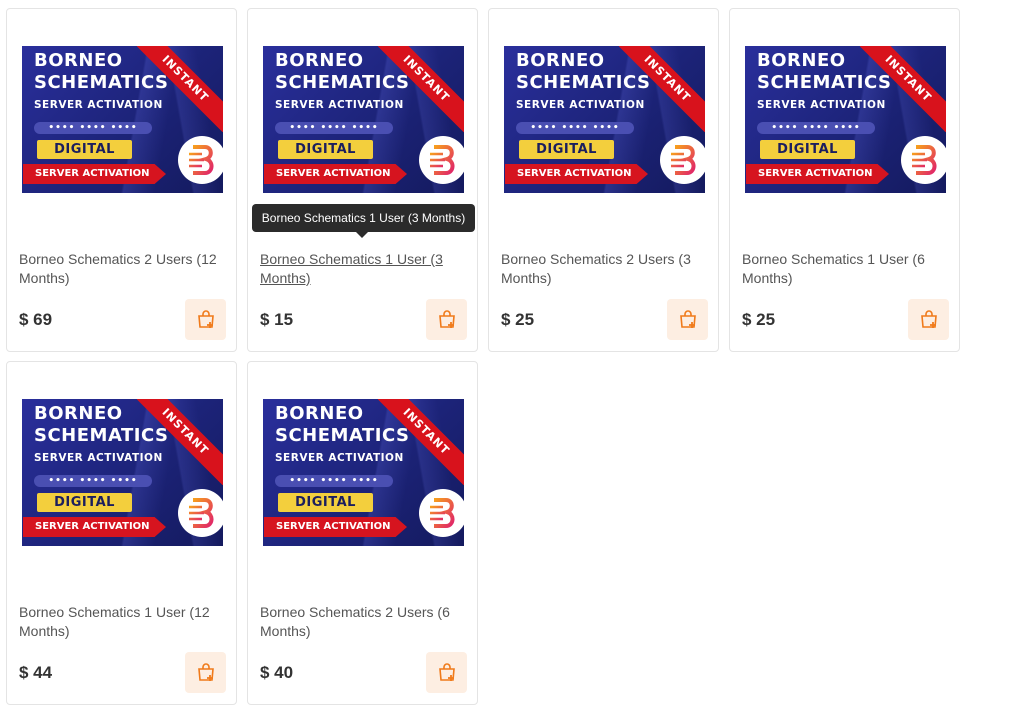 The image size is (1024, 705). I want to click on product-price: $ 15, so click(277, 319).